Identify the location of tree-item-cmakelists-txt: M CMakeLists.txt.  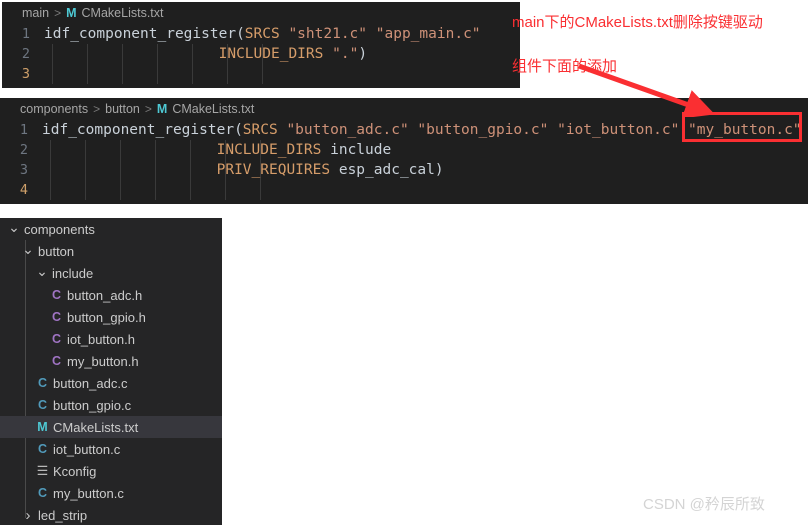
(111, 427).